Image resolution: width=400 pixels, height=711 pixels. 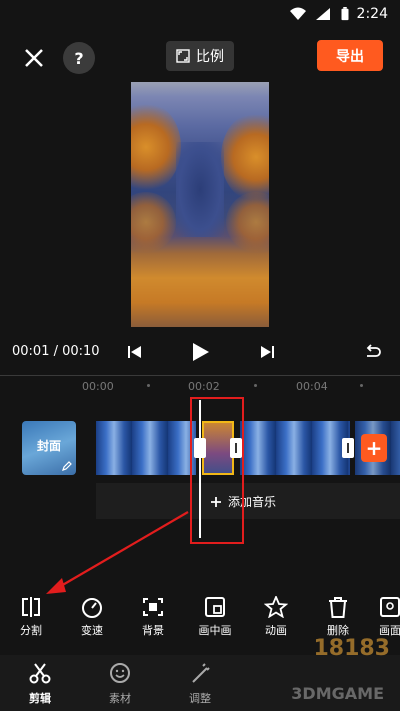 I want to click on timeline-divider, so click(x=200, y=375).